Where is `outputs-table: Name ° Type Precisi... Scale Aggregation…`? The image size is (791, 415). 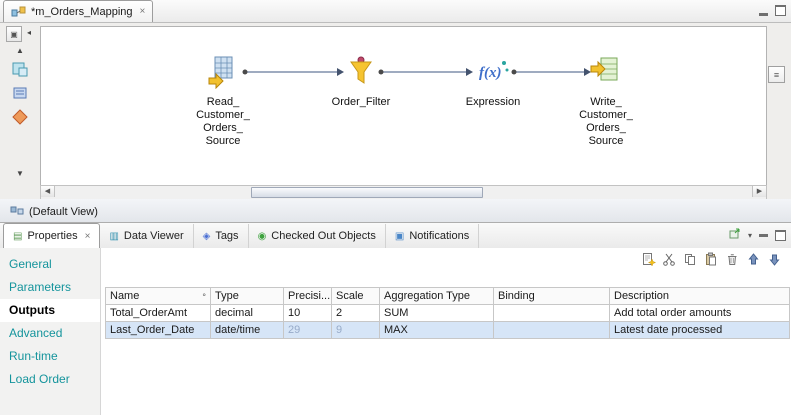
outputs-table: Name ° Type Precisi... Scale Aggregation… is located at coordinates (447, 313).